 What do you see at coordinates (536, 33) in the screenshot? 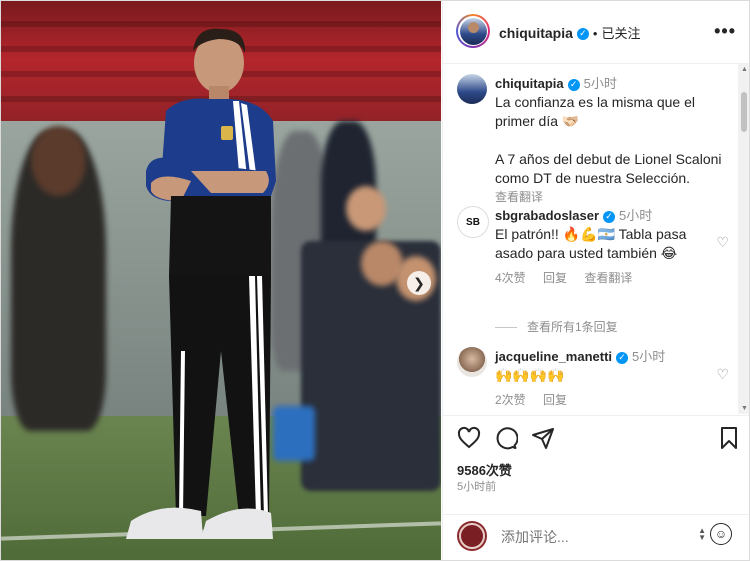
I see `author-username: chiquitapia` at bounding box center [536, 33].